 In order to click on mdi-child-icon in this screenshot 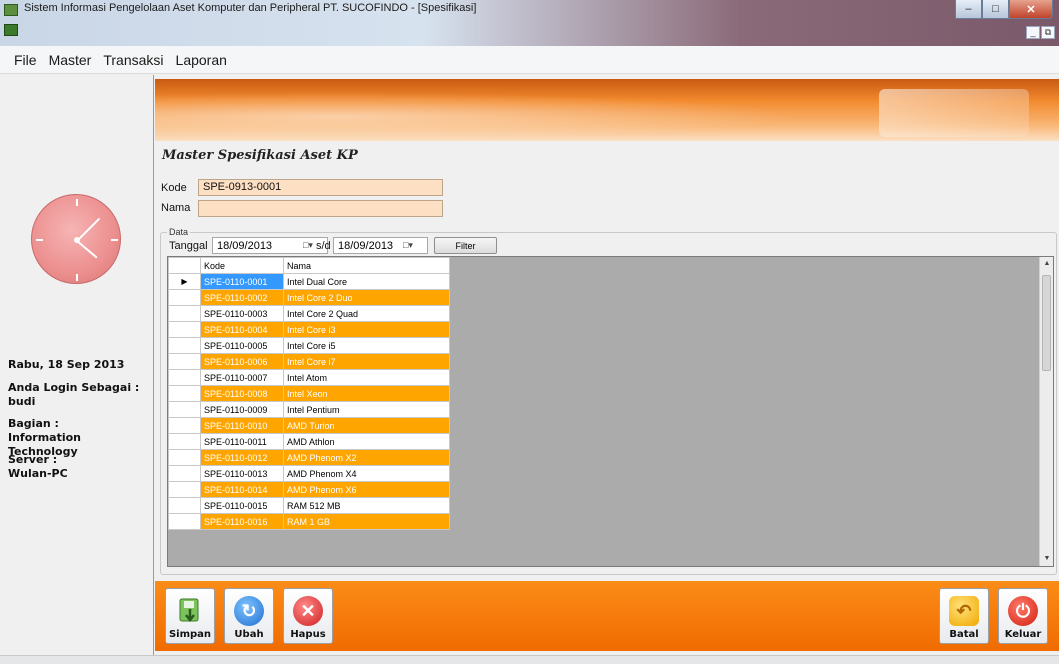, I will do `click(11, 30)`.